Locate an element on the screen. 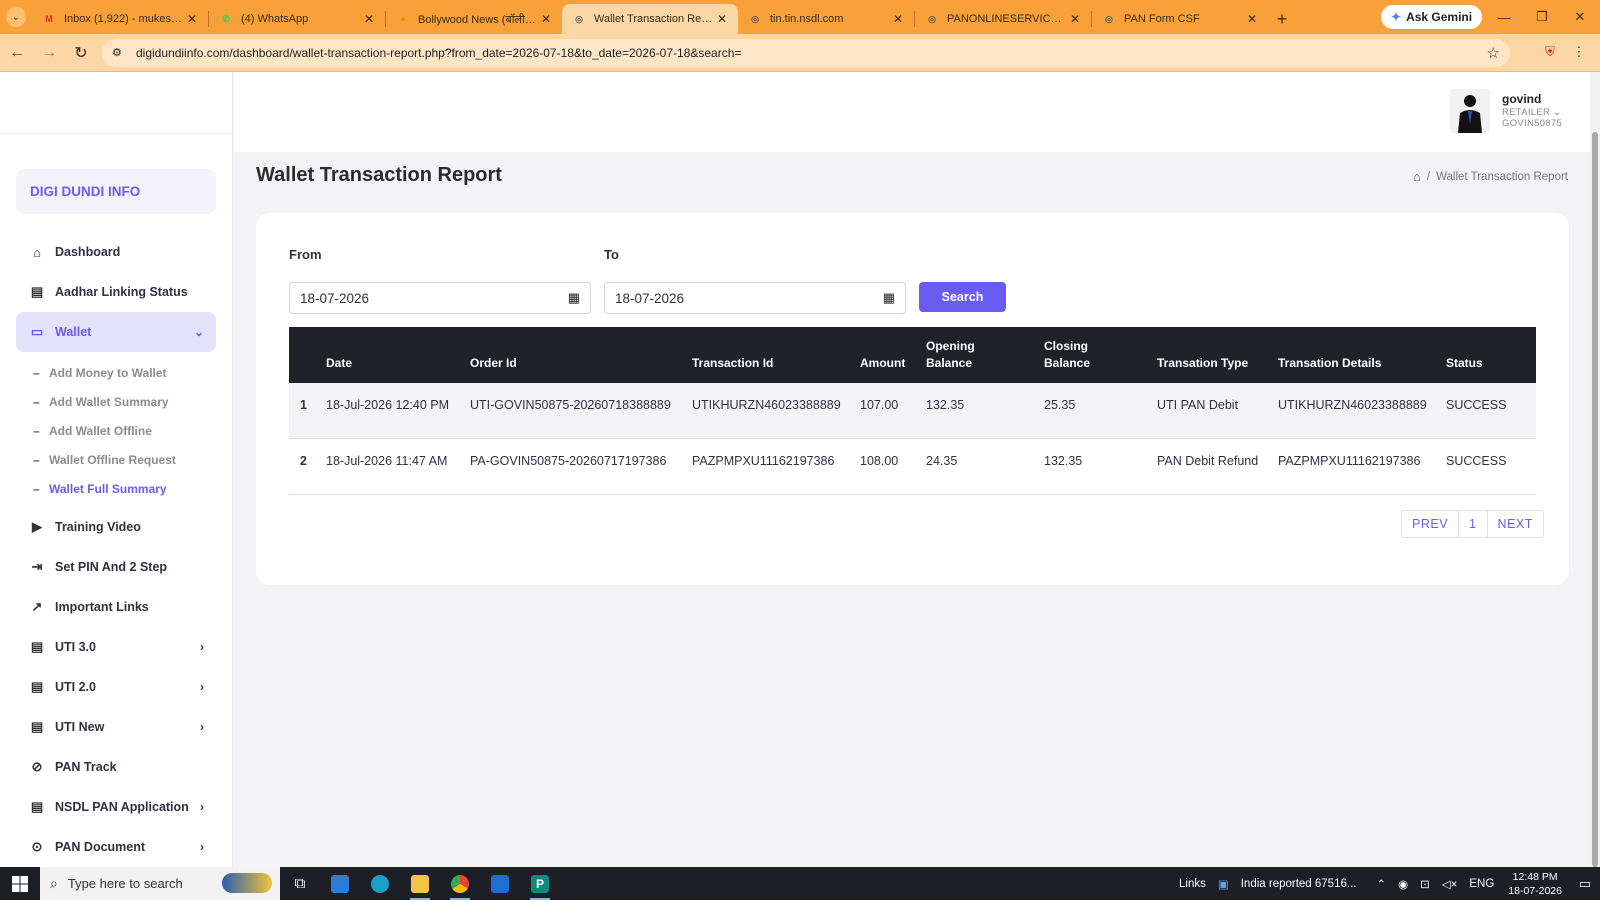  from-date-input: 18-07-2026 ▦ is located at coordinates (440, 298).